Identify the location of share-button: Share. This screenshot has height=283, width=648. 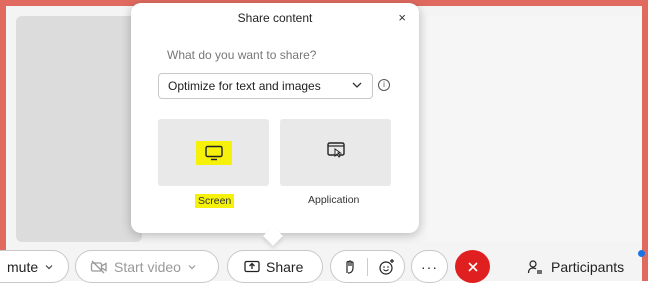
(275, 266).